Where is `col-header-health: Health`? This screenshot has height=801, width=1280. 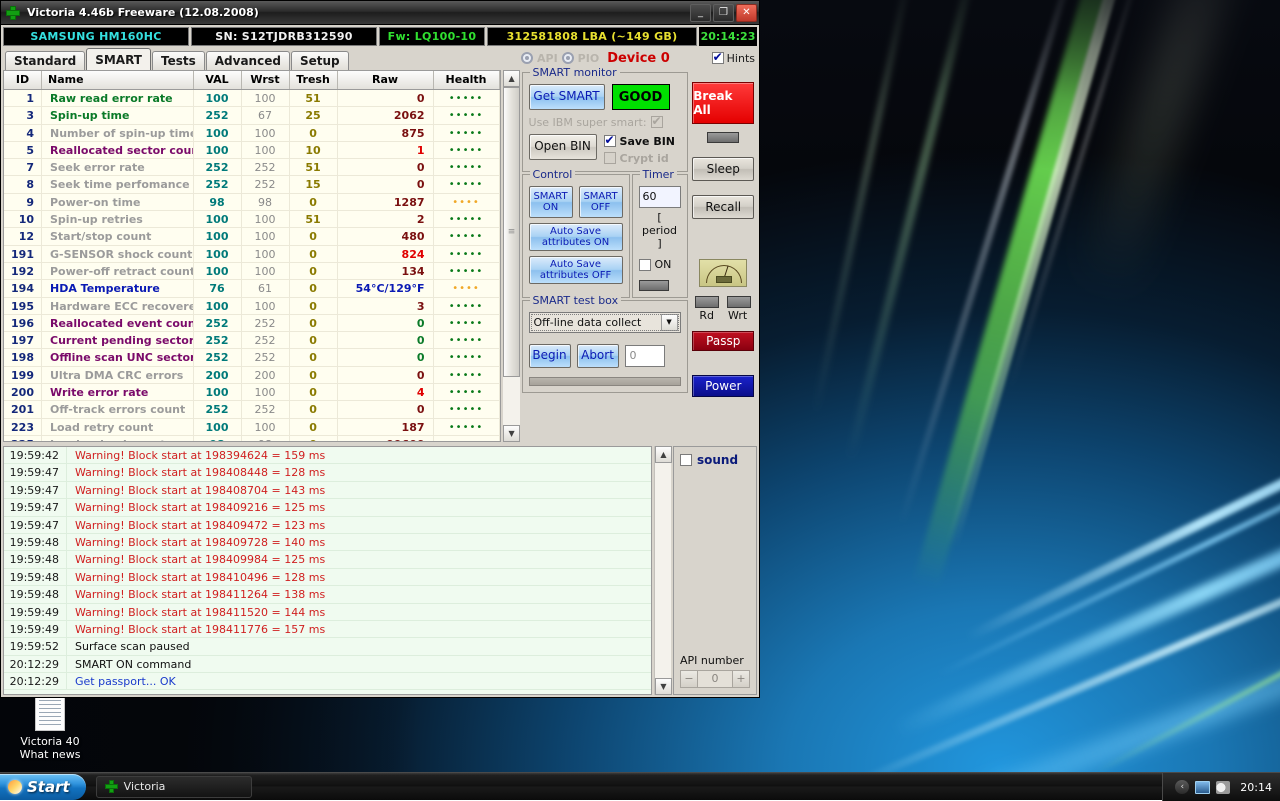
col-header-health: Health is located at coordinates (467, 80).